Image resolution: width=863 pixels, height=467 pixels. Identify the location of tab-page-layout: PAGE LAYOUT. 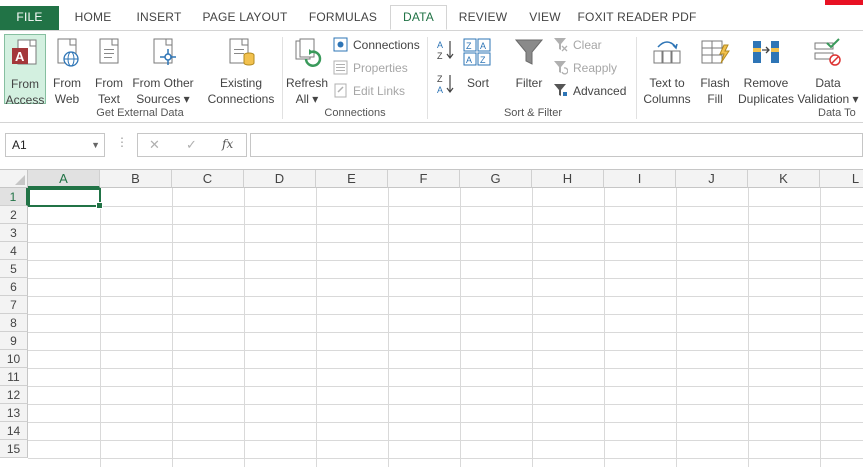
(245, 18).